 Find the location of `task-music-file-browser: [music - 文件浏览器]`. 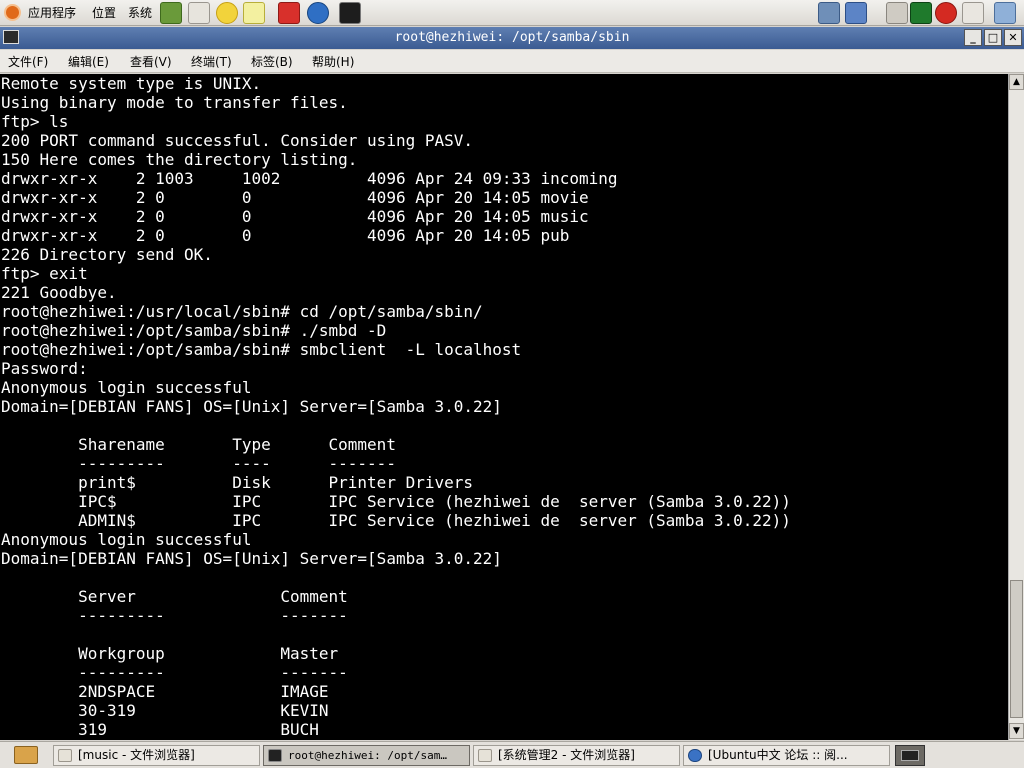

task-music-file-browser: [music - 文件浏览器] is located at coordinates (156, 755).